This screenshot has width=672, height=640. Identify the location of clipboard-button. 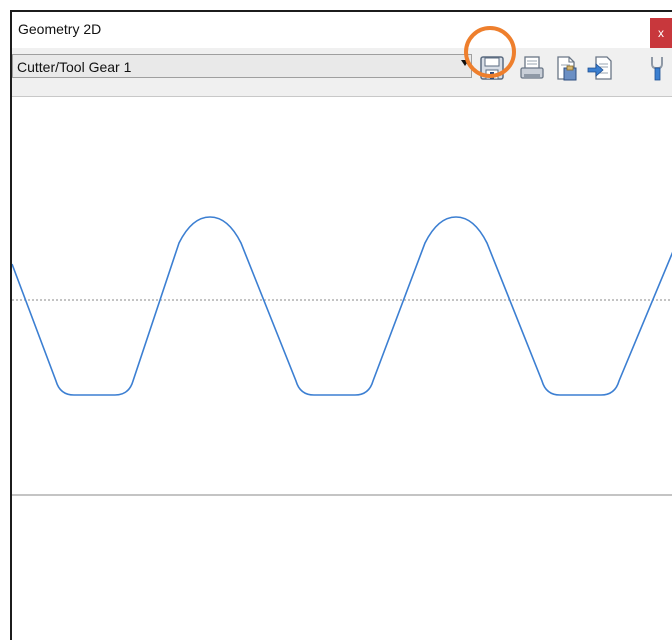
(566, 68).